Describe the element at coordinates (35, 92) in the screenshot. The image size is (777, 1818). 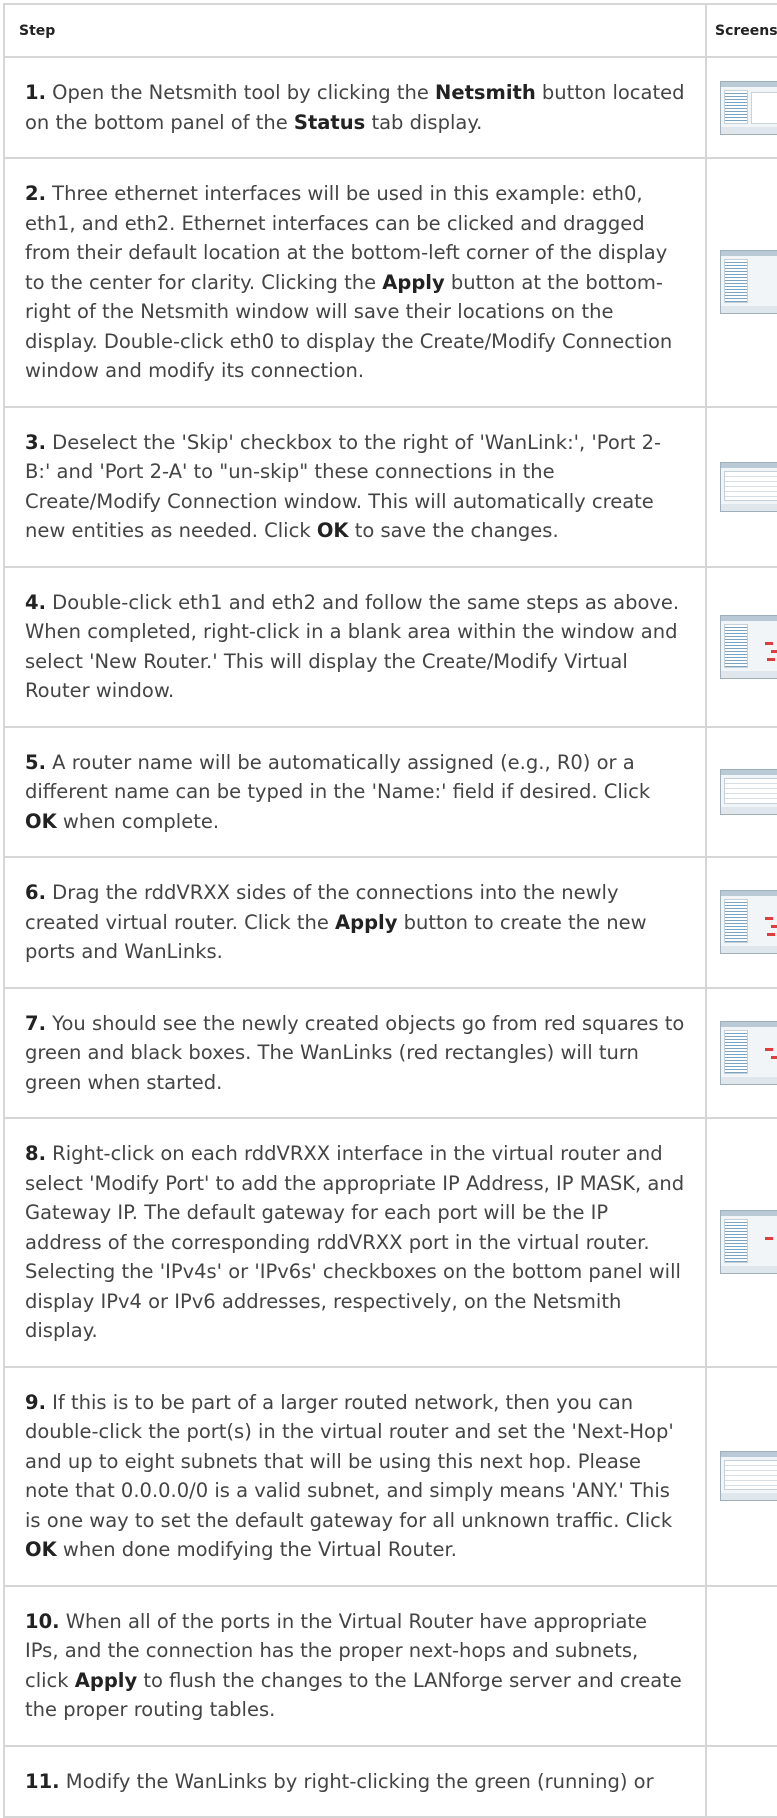
I see `step-number: 1.` at that location.